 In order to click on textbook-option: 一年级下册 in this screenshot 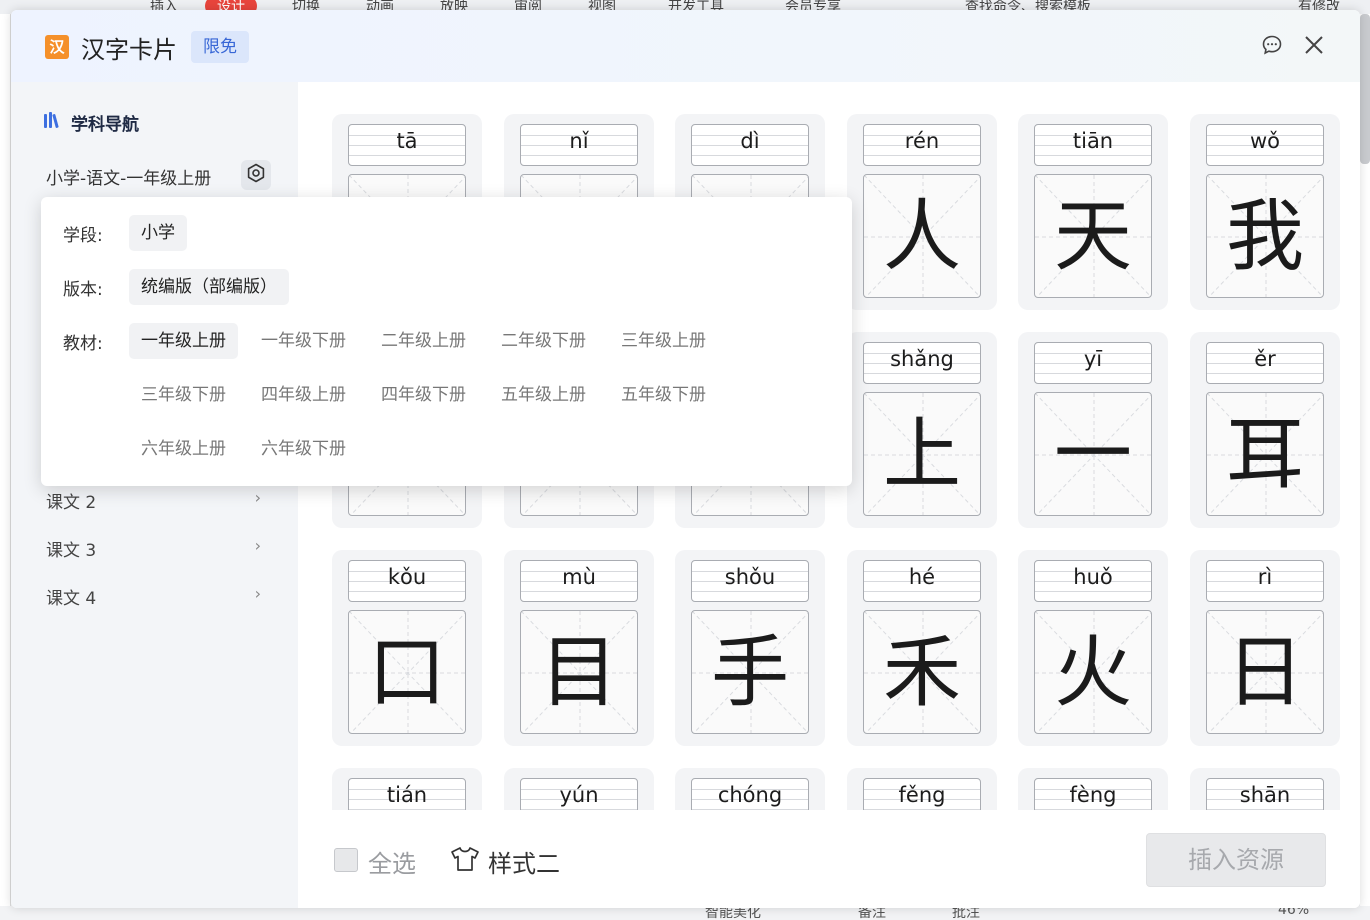, I will do `click(303, 341)`.